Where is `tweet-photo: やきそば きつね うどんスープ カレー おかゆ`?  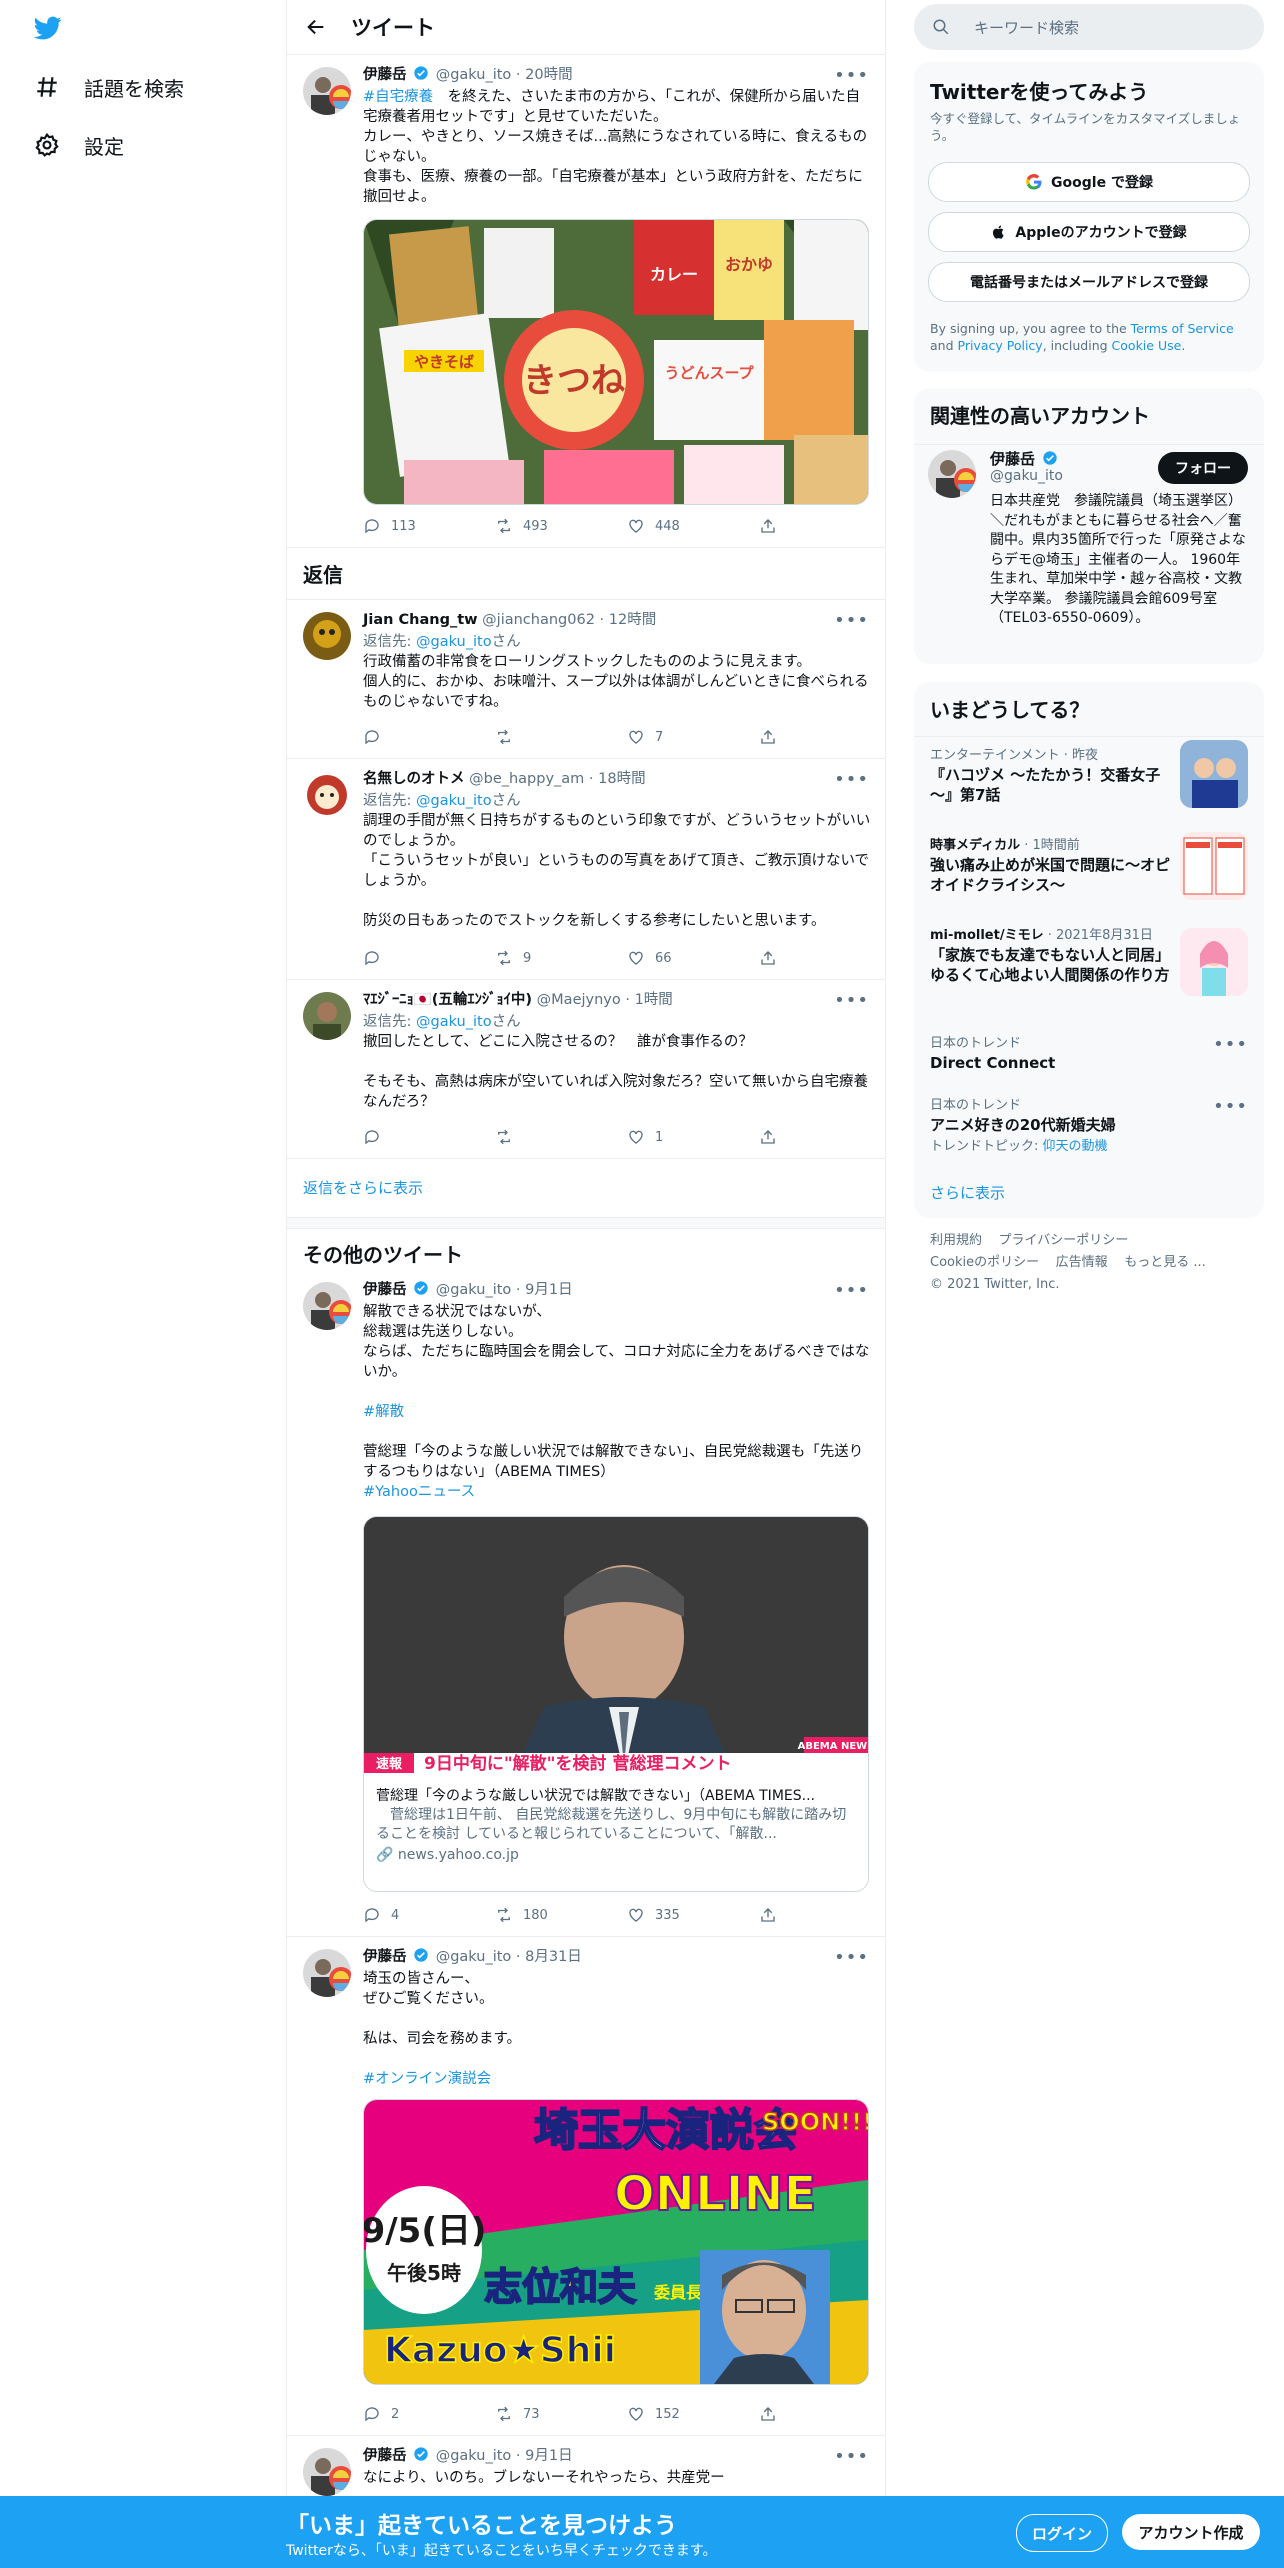
tweet-photo: やきそば きつね うどんスープ カレー おかゆ is located at coordinates (616, 362).